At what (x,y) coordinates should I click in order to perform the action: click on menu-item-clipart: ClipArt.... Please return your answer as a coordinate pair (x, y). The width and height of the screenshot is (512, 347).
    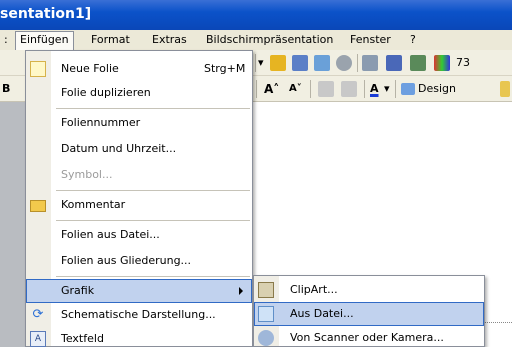
    Looking at the image, I should click on (369, 290).